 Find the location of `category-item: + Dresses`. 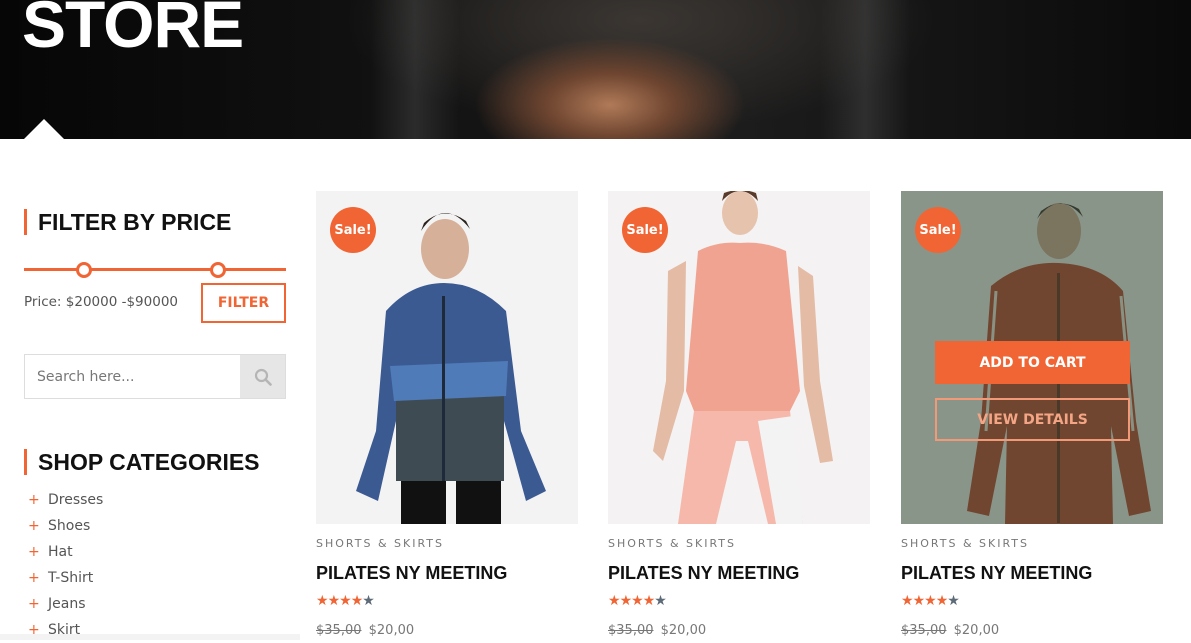

category-item: + Dresses is located at coordinates (63, 500).